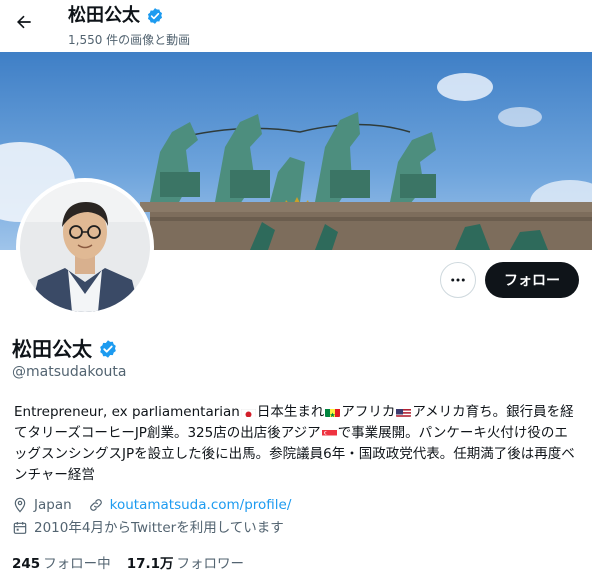 This screenshot has width=592, height=579. I want to click on followers-label: フォロワー, so click(210, 564).